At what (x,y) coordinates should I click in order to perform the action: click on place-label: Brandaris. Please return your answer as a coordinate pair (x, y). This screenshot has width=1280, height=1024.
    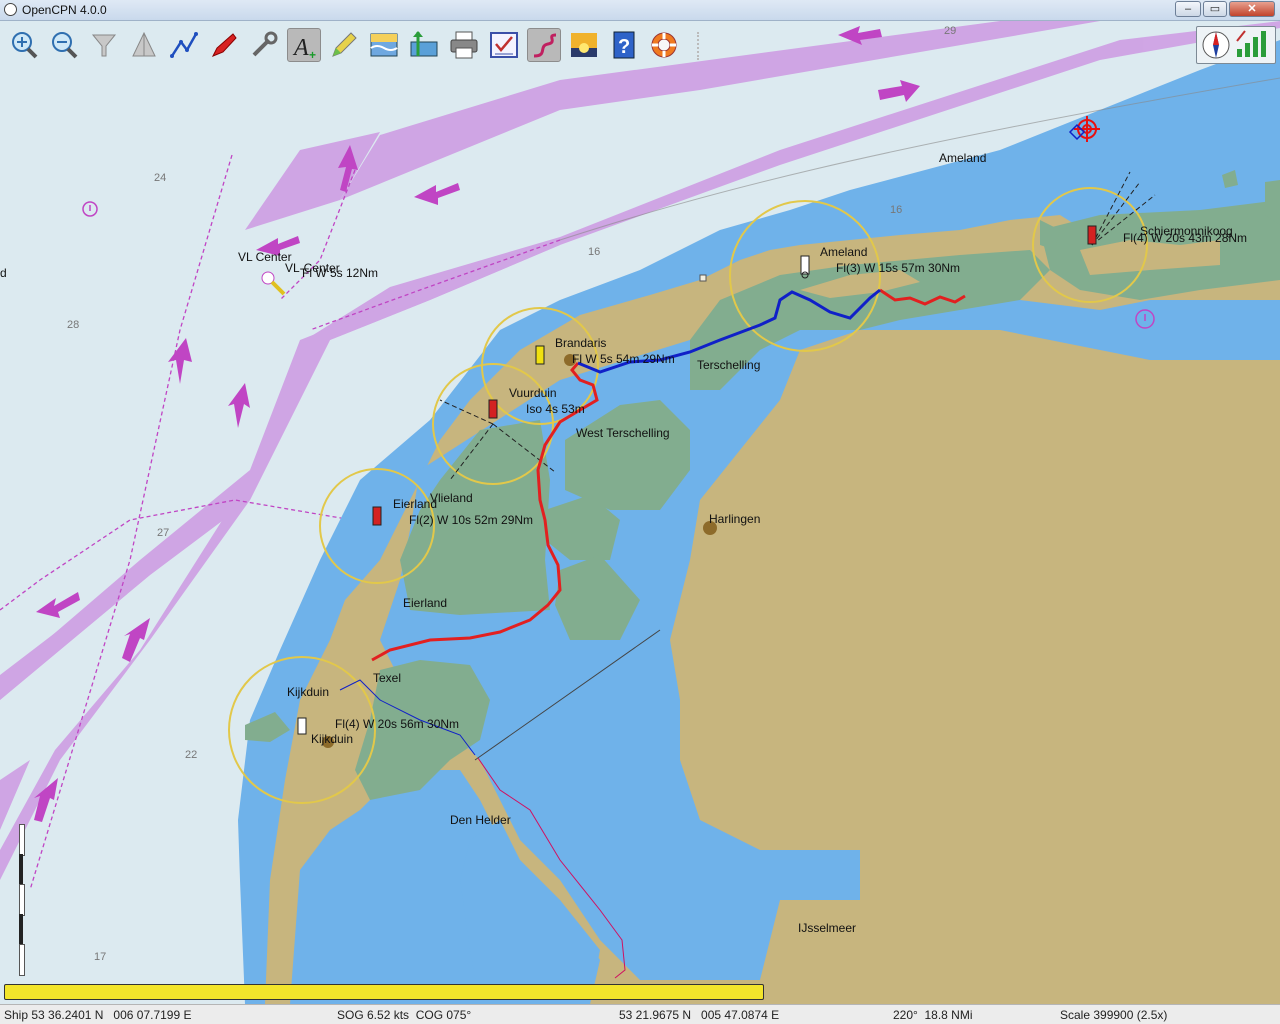
    Looking at the image, I should click on (581, 343).